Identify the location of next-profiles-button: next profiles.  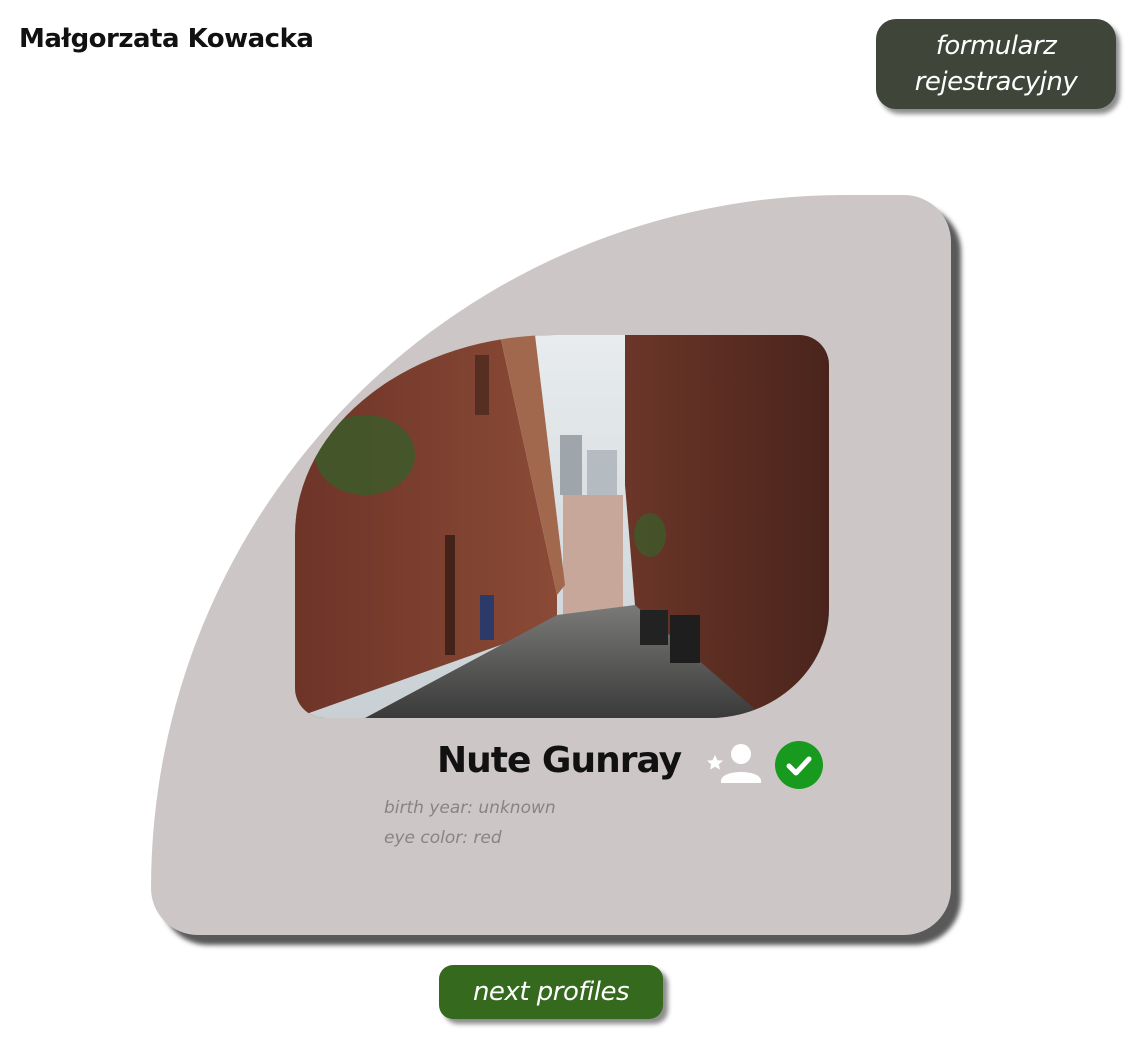
(551, 992).